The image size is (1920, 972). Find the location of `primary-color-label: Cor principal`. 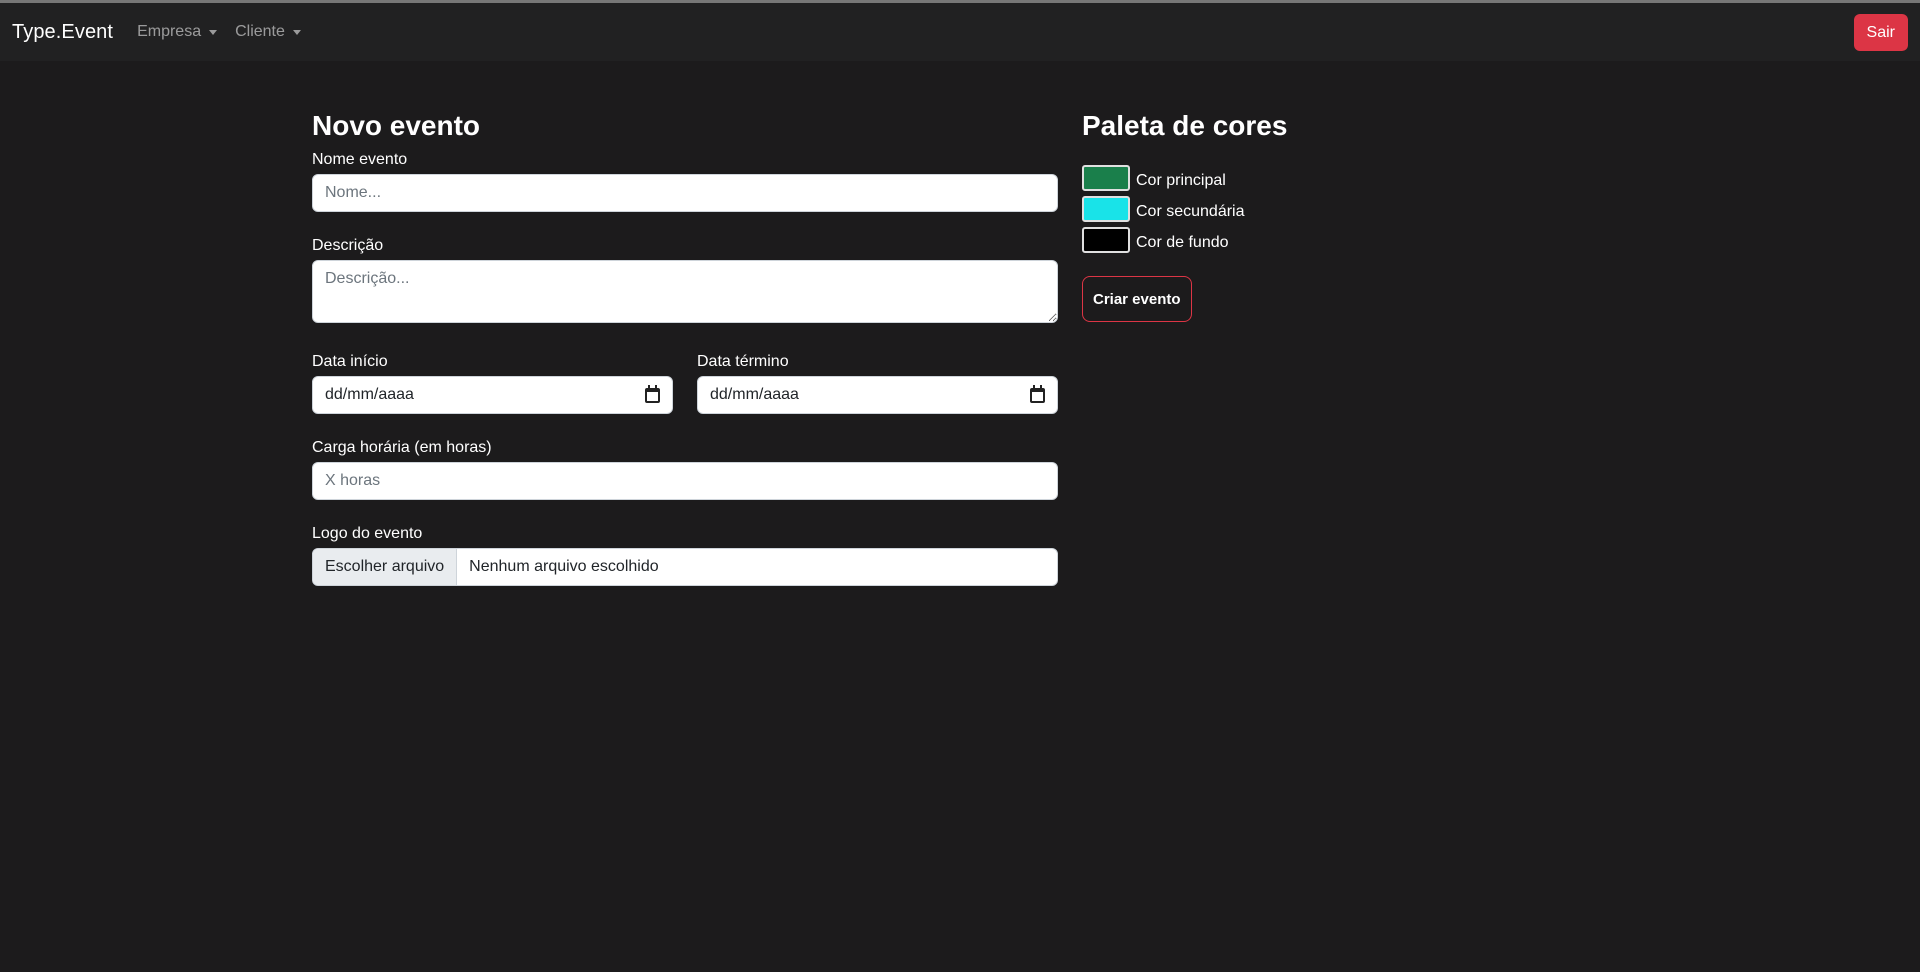

primary-color-label: Cor principal is located at coordinates (1181, 180).